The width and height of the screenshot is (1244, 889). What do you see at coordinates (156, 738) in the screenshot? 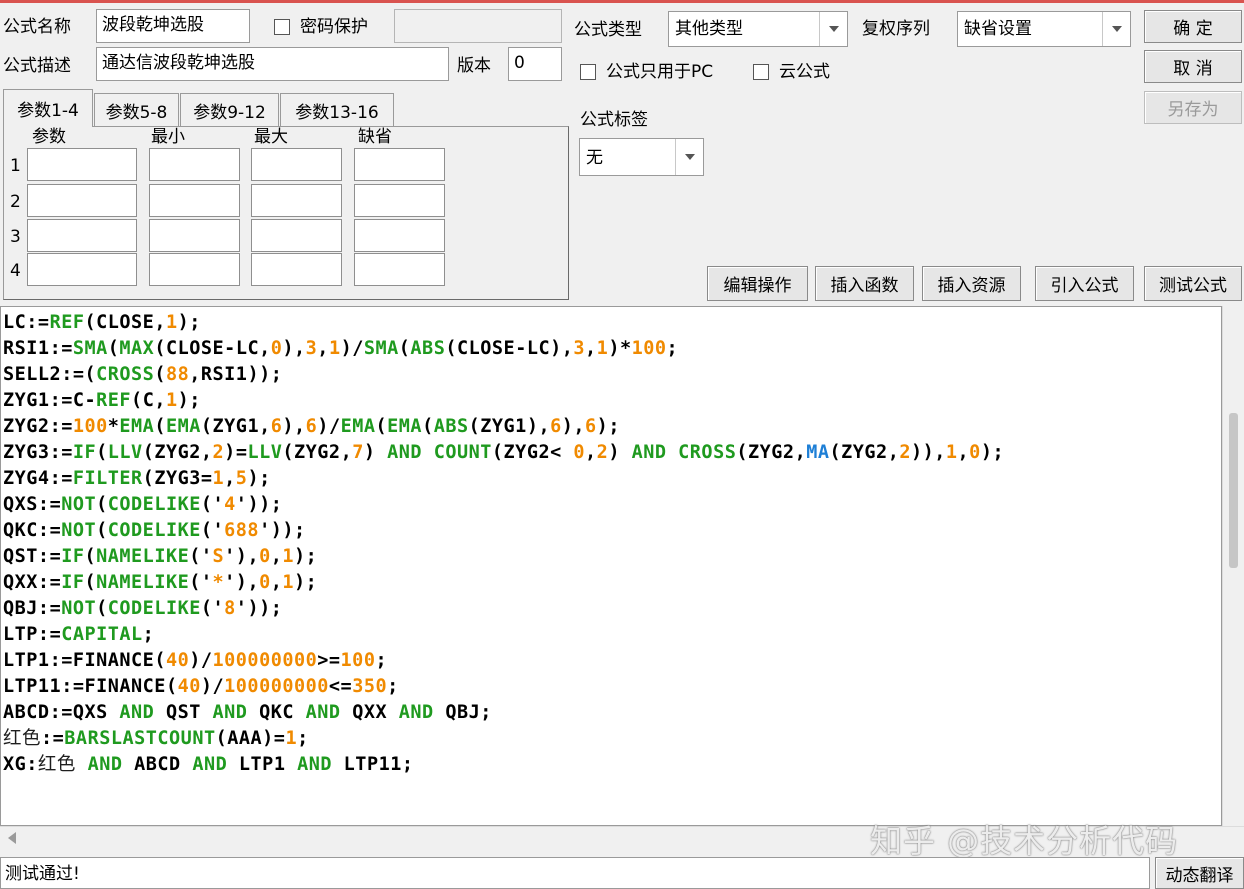
I see `code-line: 红色:=BARSLASTCOUNT(AAA)=1;` at bounding box center [156, 738].